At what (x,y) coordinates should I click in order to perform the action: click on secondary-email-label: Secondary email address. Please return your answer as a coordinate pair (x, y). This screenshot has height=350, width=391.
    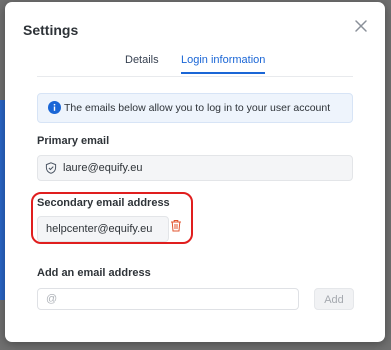
    Looking at the image, I should click on (103, 203).